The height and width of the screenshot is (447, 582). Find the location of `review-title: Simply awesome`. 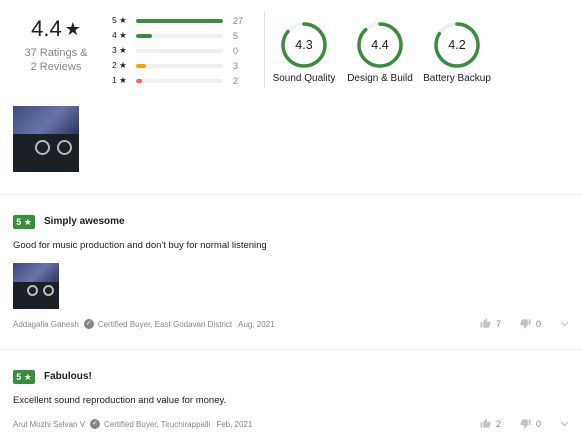

review-title: Simply awesome is located at coordinates (84, 221).